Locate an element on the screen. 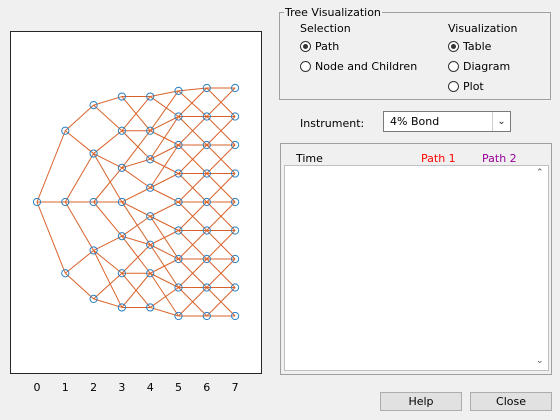  close-button: Close is located at coordinates (511, 401).